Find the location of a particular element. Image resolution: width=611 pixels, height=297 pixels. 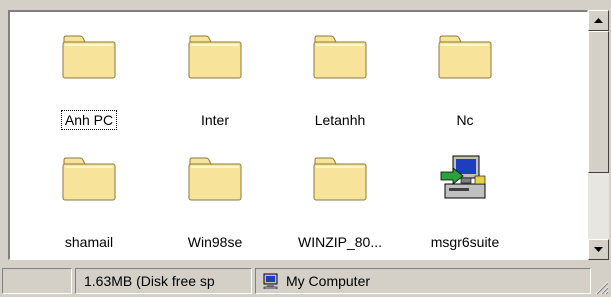

my-computer-icon is located at coordinates (270, 281).